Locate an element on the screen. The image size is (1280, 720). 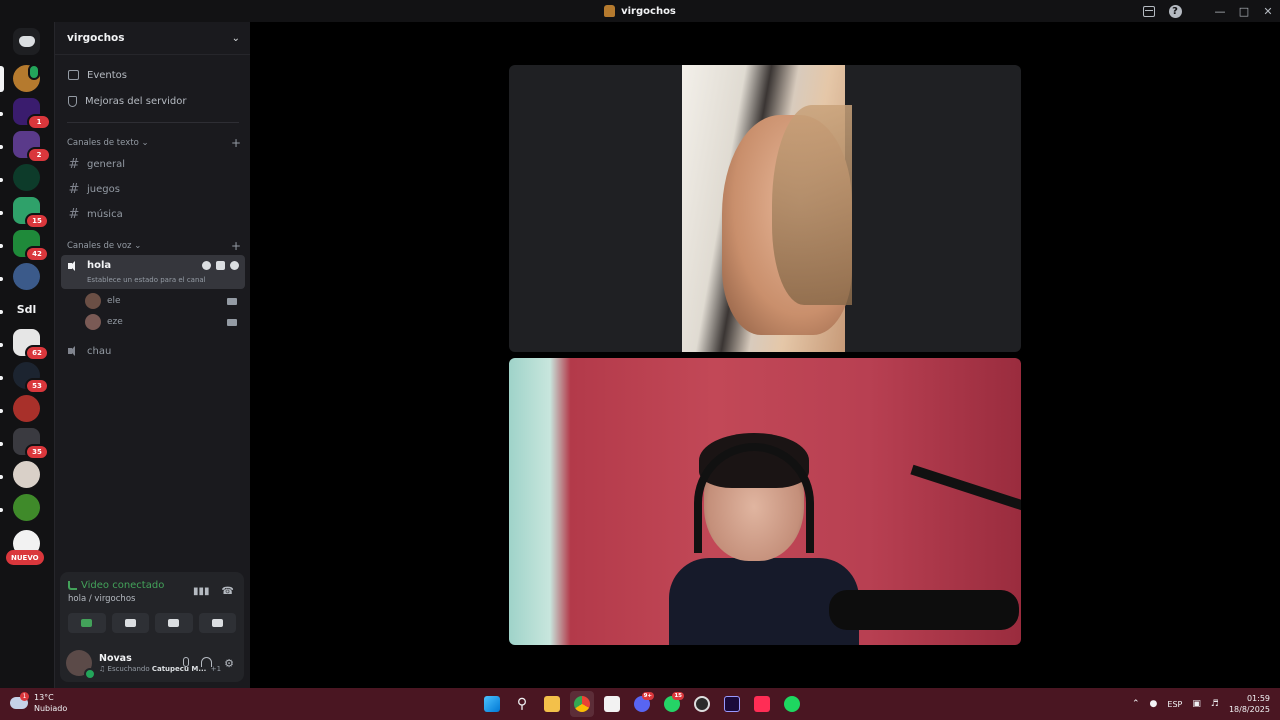
help-button: ? is located at coordinates (1175, 11).